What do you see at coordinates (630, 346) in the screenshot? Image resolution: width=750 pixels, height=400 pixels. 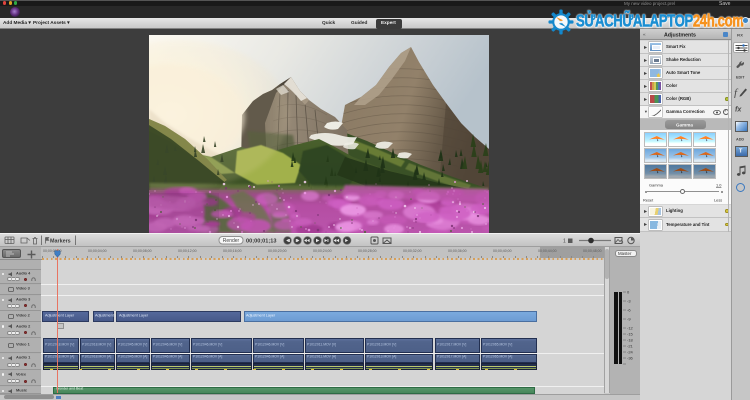 I see `svg-text: -21` at bounding box center [630, 346].